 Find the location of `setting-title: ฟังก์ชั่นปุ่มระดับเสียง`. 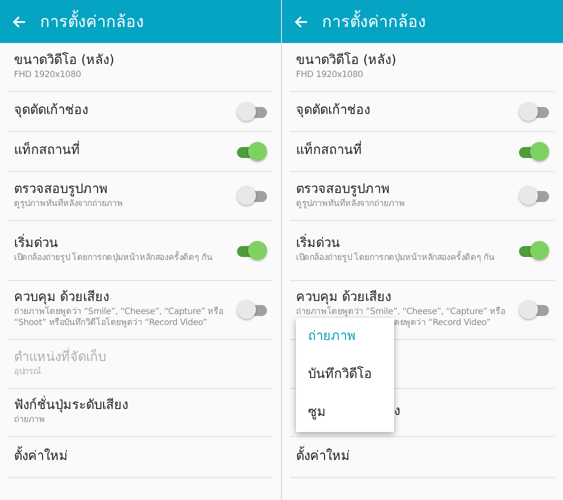

setting-title: ฟังก์ชั่นปุ่มระดับเสียง is located at coordinates (140, 407).